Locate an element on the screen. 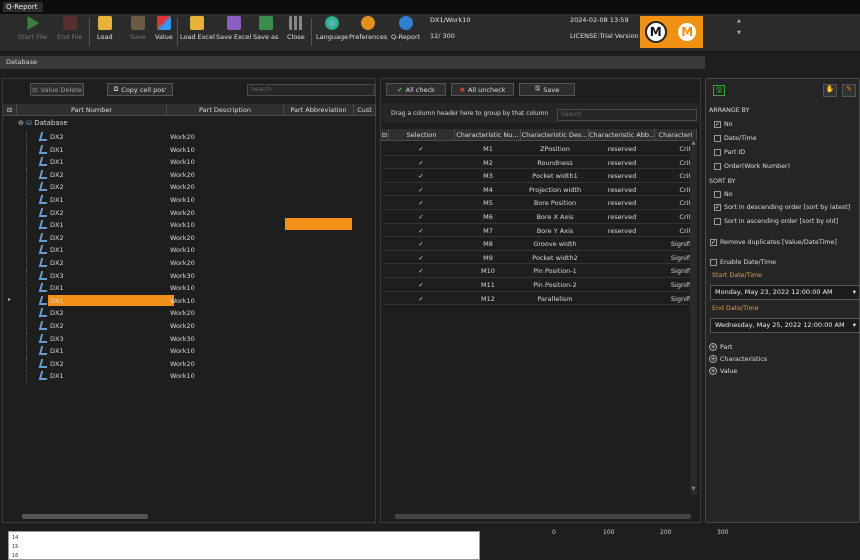 Image resolution: width=860 pixels, height=560 pixels. panel-save-icon: 🖫 is located at coordinates (719, 90).